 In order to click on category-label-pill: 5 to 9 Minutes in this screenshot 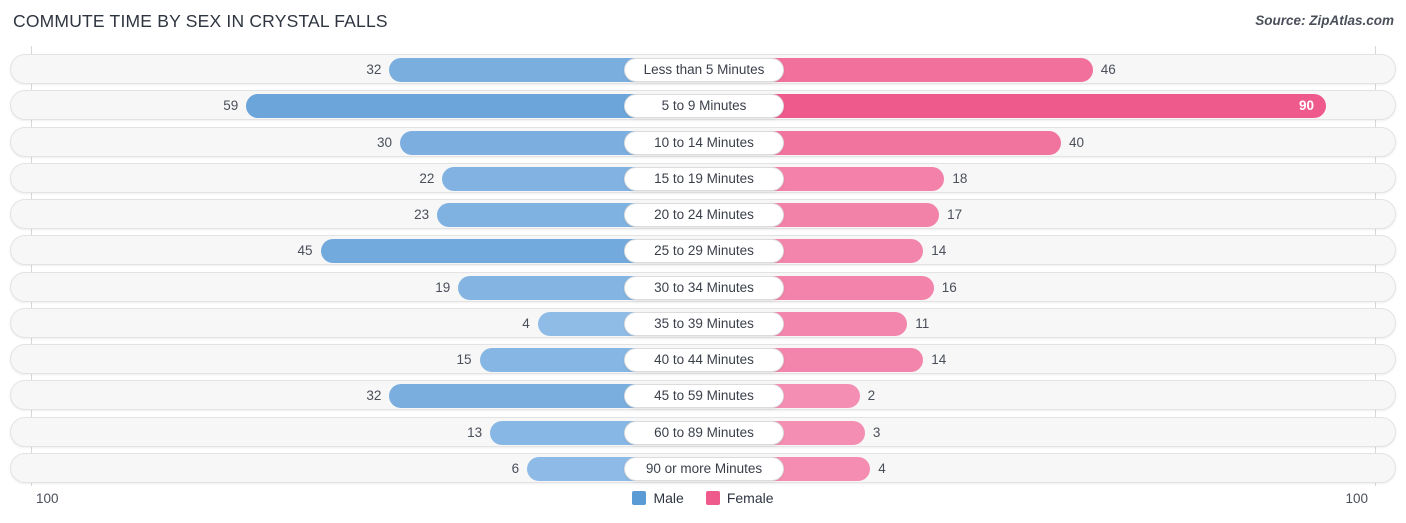, I will do `click(704, 106)`.